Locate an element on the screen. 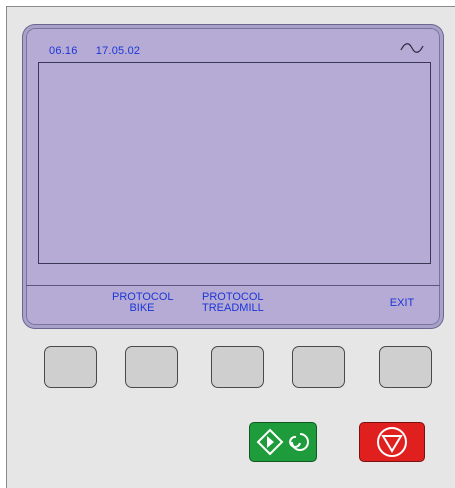 This screenshot has width=455, height=488. softkey-label-exit: EXIT is located at coordinates (402, 303).